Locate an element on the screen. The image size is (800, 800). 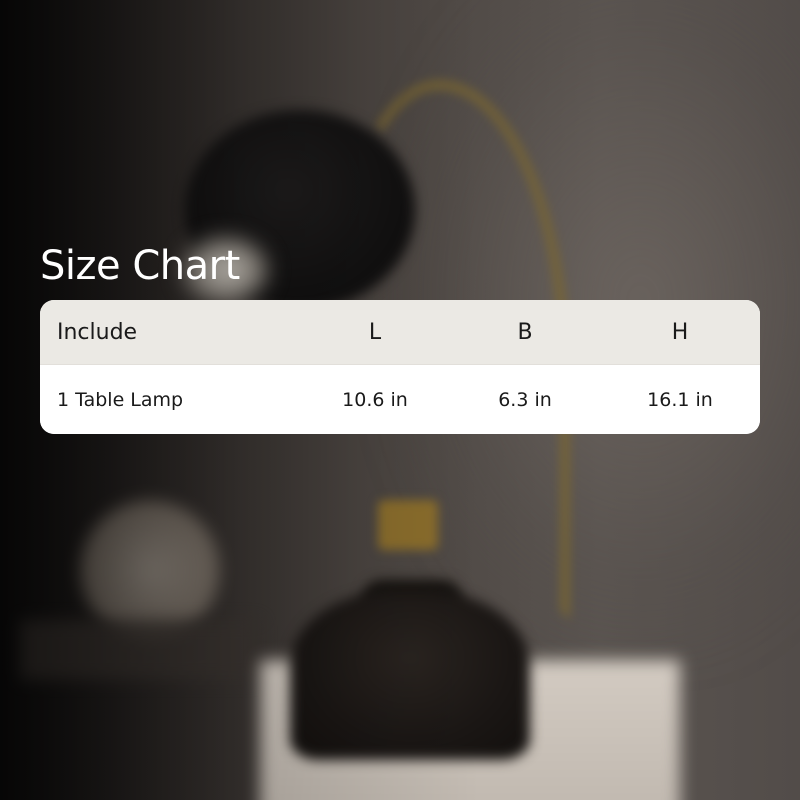
header-breadth: B is located at coordinates (525, 332).